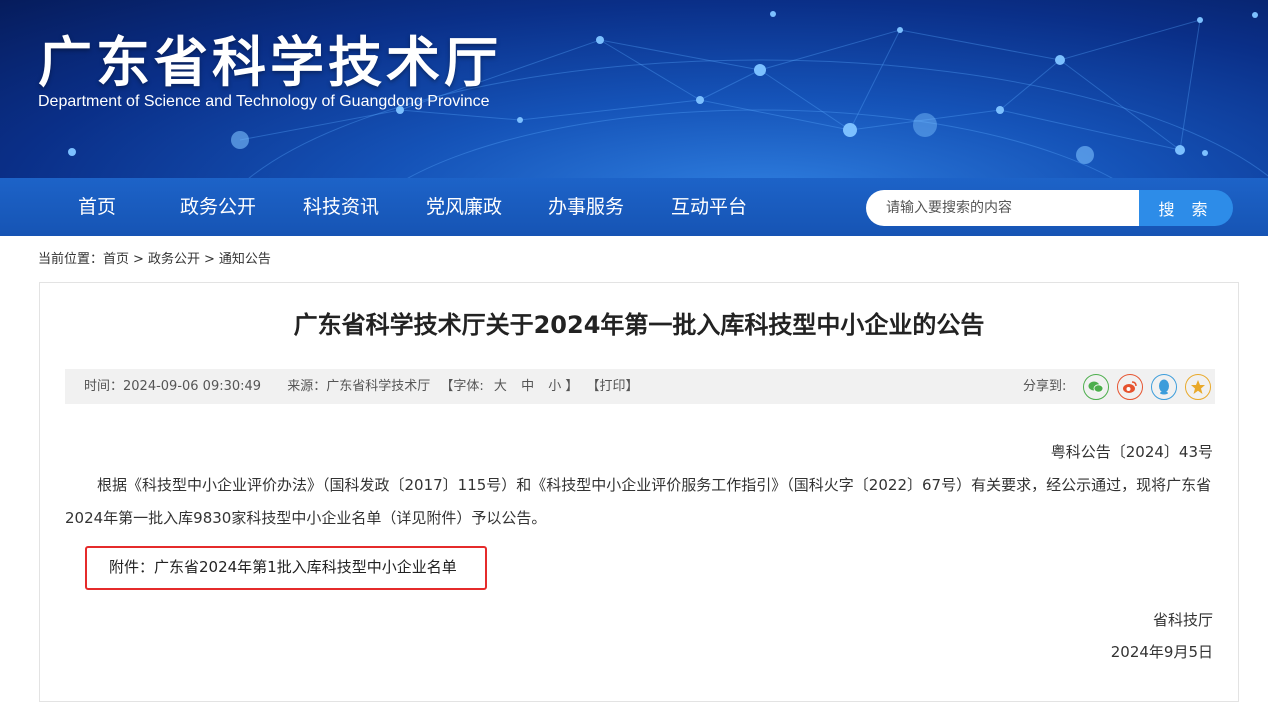 The image size is (1268, 721). I want to click on font-size-medium: 中, so click(527, 386).